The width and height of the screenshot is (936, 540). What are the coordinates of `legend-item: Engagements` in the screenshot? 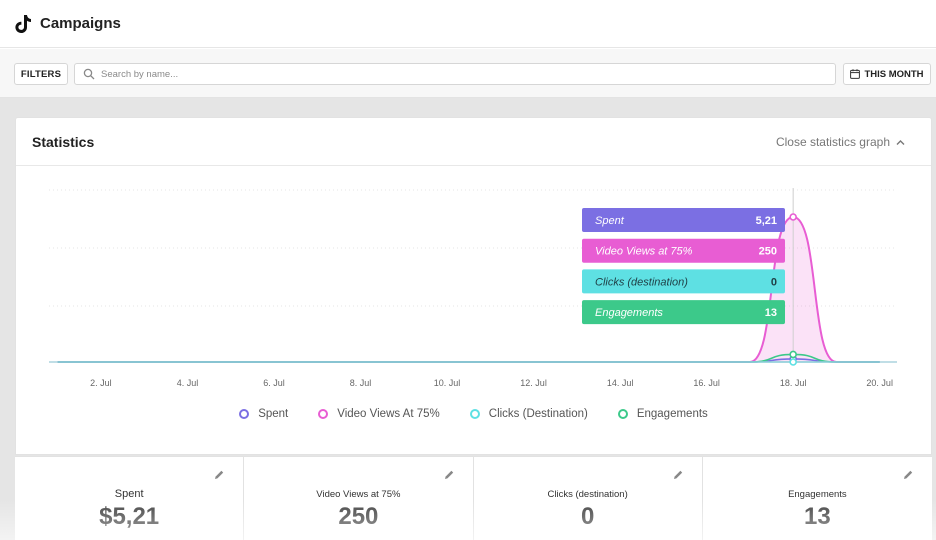 It's located at (662, 414).